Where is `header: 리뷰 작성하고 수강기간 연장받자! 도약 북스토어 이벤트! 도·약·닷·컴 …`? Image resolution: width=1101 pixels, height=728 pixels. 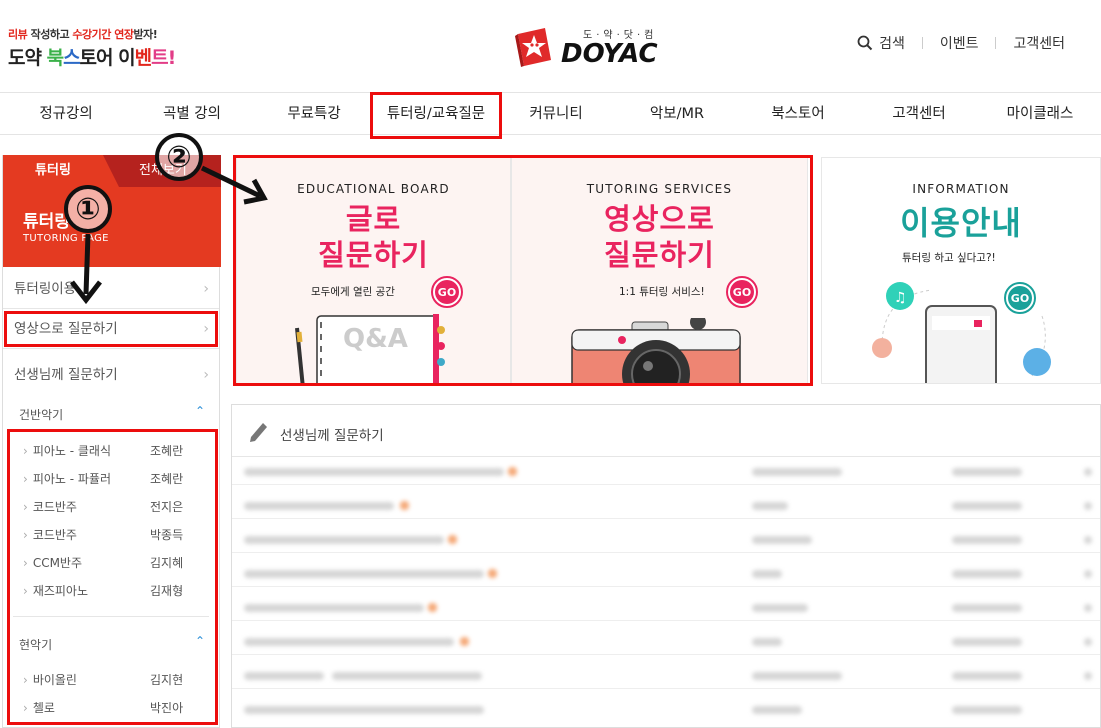 header: 리뷰 작성하고 수강기간 연장받자! 도약 북스토어 이벤트! 도·약·닷·컴 … is located at coordinates (550, 46).